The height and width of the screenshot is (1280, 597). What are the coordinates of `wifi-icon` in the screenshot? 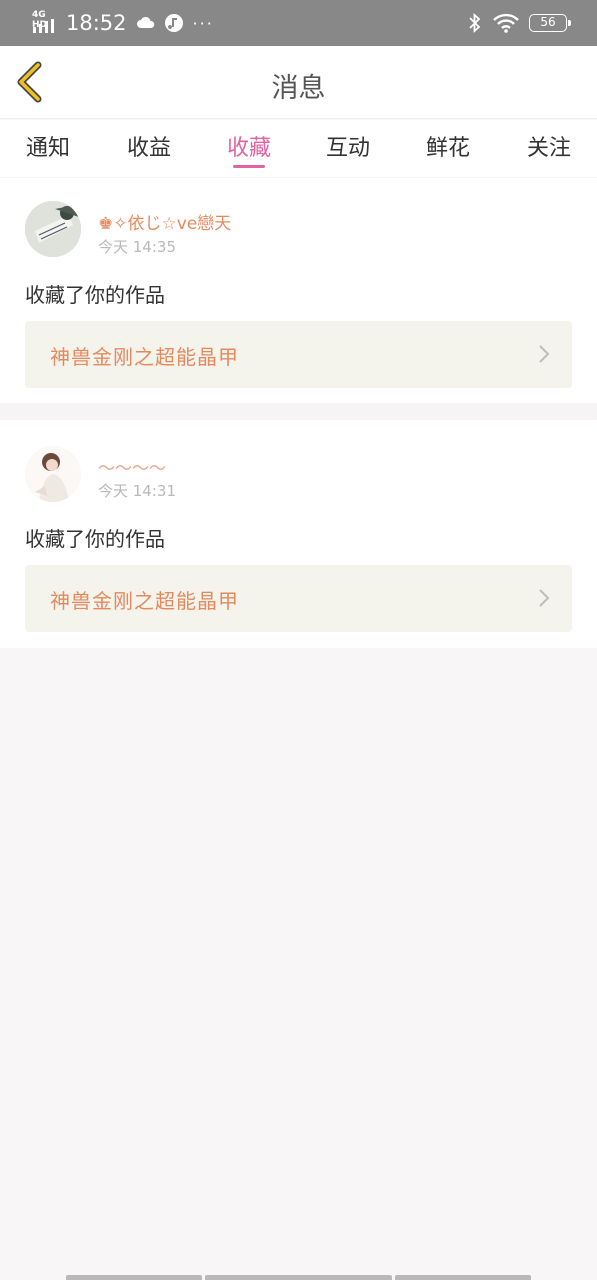 It's located at (506, 23).